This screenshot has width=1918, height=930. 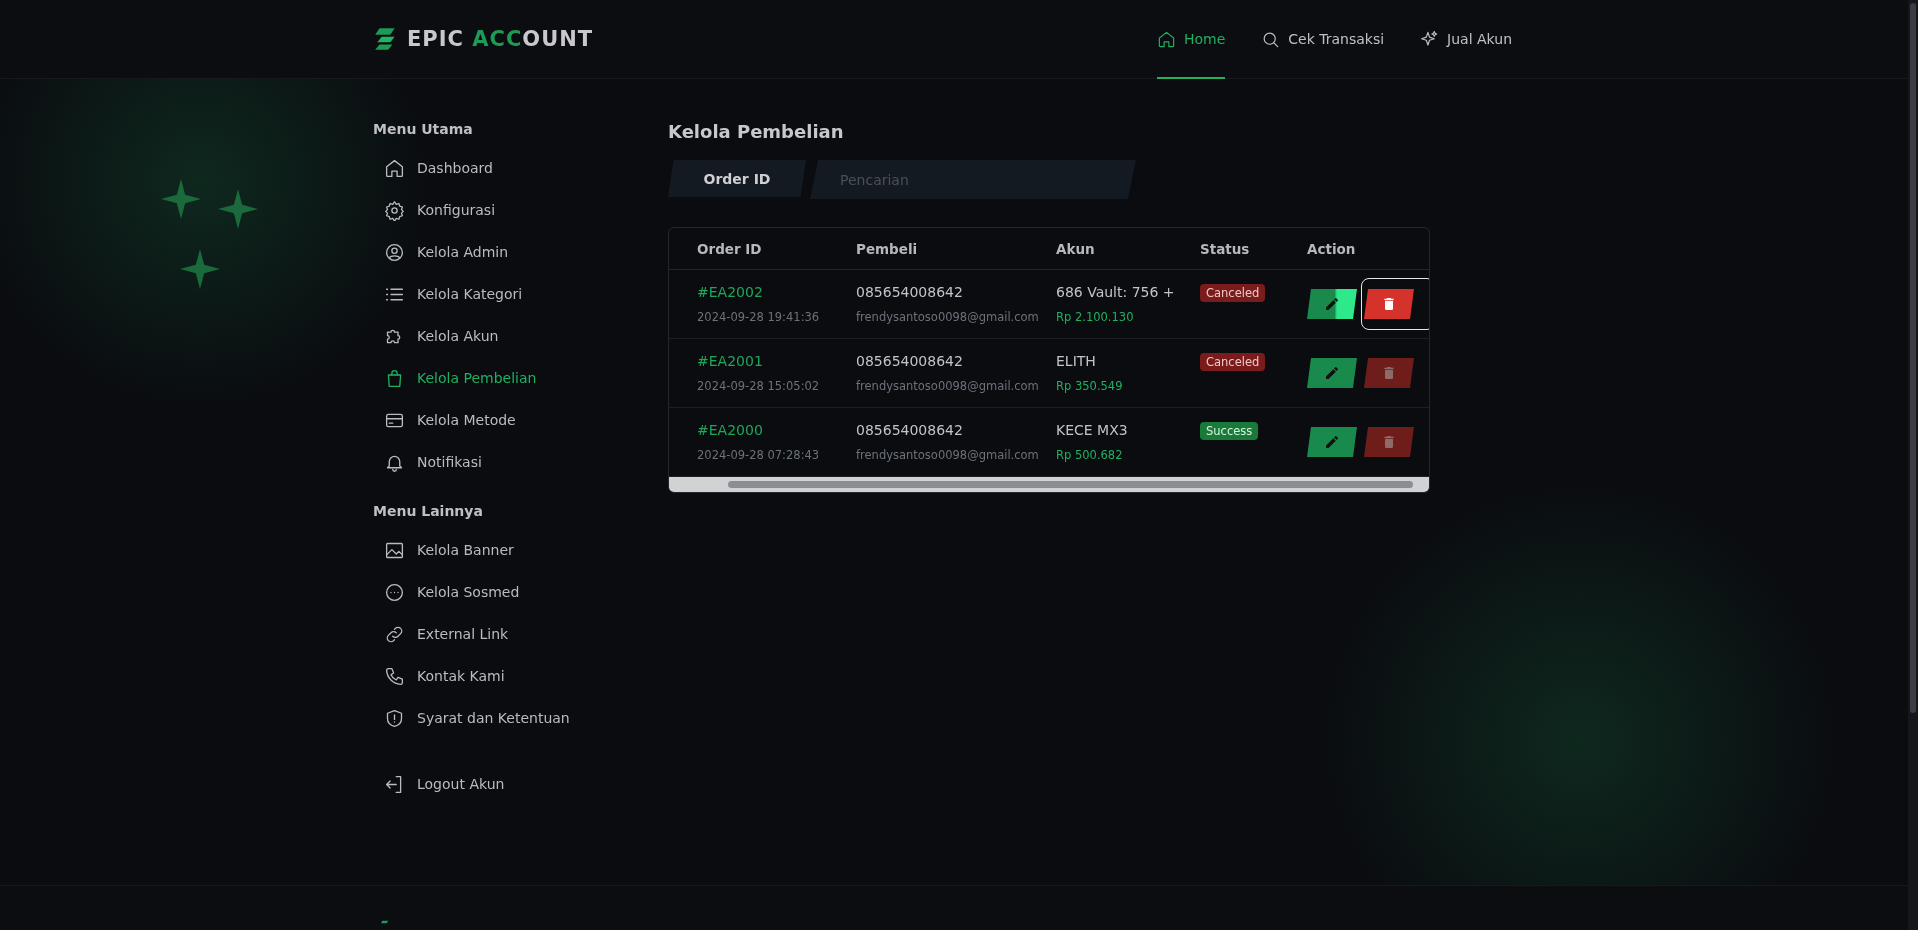 I want to click on delete-button, so click(x=1389, y=304).